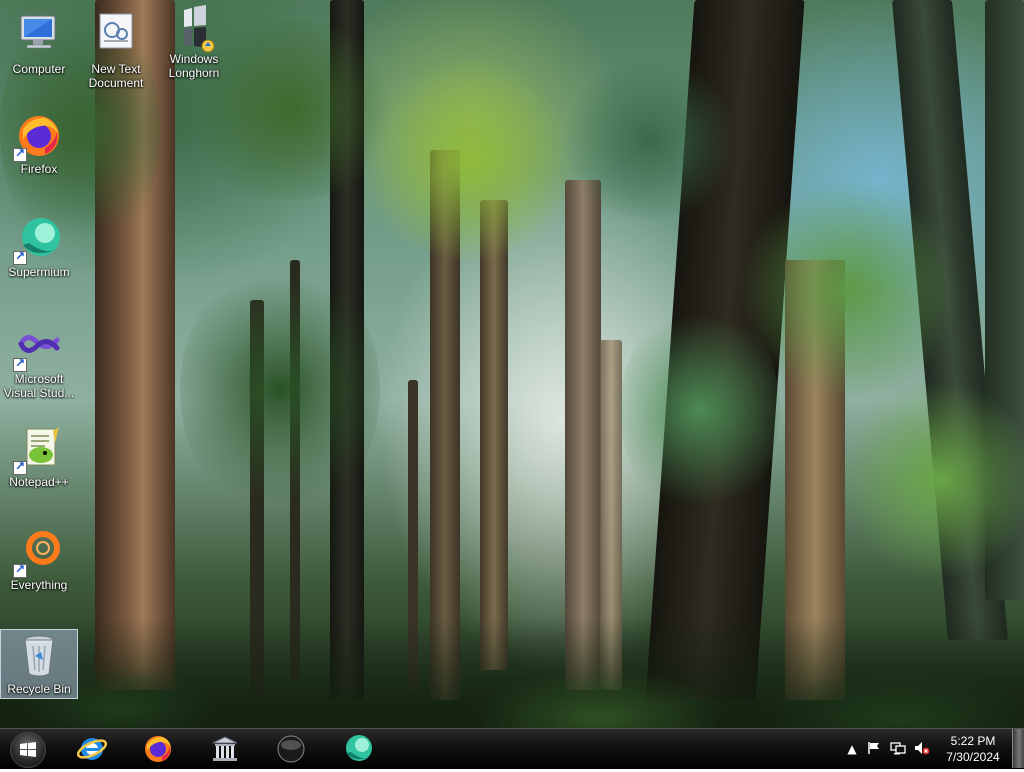 The image size is (1024, 772). I want to click on desktop-icon-recycle-bin: Recycle Bin, so click(39, 664).